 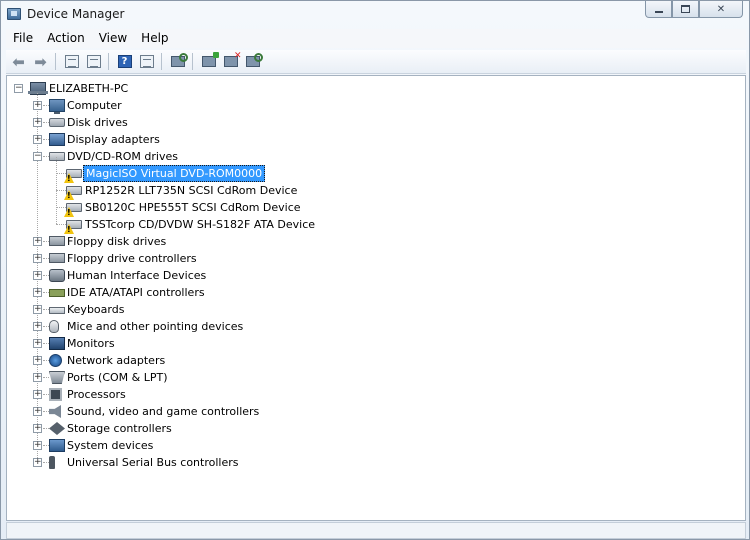 I want to click on title-bar: Device Manager ✕, so click(x=375, y=15).